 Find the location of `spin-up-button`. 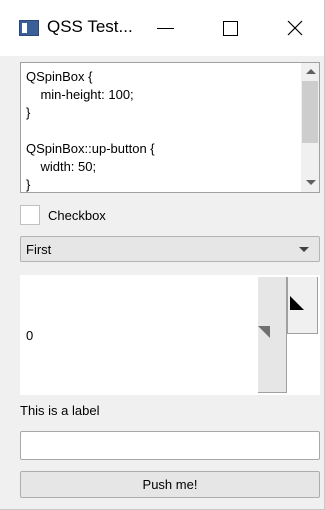

spin-up-button is located at coordinates (302, 305).